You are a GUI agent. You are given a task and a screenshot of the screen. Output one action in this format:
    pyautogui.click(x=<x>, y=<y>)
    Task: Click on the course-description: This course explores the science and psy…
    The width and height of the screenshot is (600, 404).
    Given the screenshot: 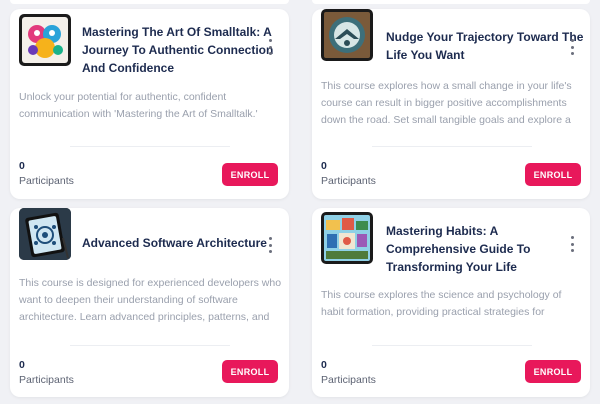 What is the action you would take?
    pyautogui.click(x=441, y=303)
    